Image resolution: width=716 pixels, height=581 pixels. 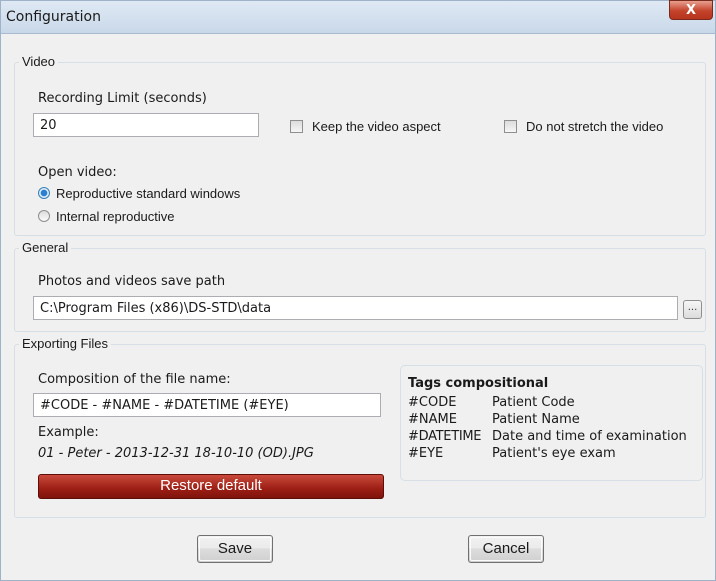 What do you see at coordinates (132, 281) in the screenshot?
I see `save-path-label: Photos and videos save path` at bounding box center [132, 281].